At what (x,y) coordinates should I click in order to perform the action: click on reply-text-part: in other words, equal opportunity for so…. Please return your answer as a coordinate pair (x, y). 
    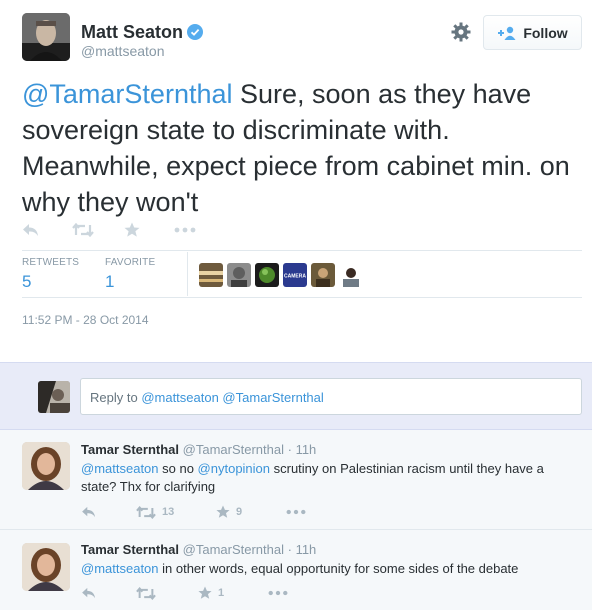
    Looking at the image, I should click on (338, 568).